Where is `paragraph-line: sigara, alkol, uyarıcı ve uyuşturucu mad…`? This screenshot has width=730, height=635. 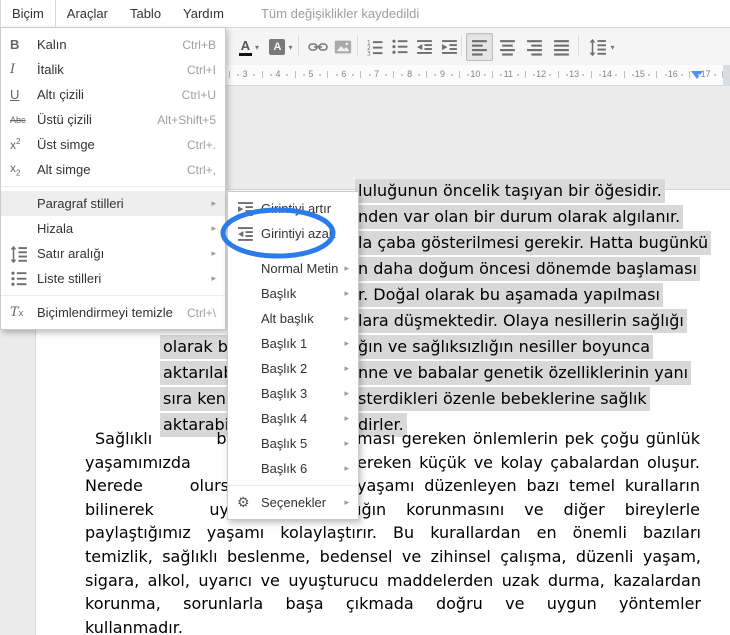 paragraph-line: sigara, alkol, uyarıcı ve uyuşturucu mad… is located at coordinates (393, 581).